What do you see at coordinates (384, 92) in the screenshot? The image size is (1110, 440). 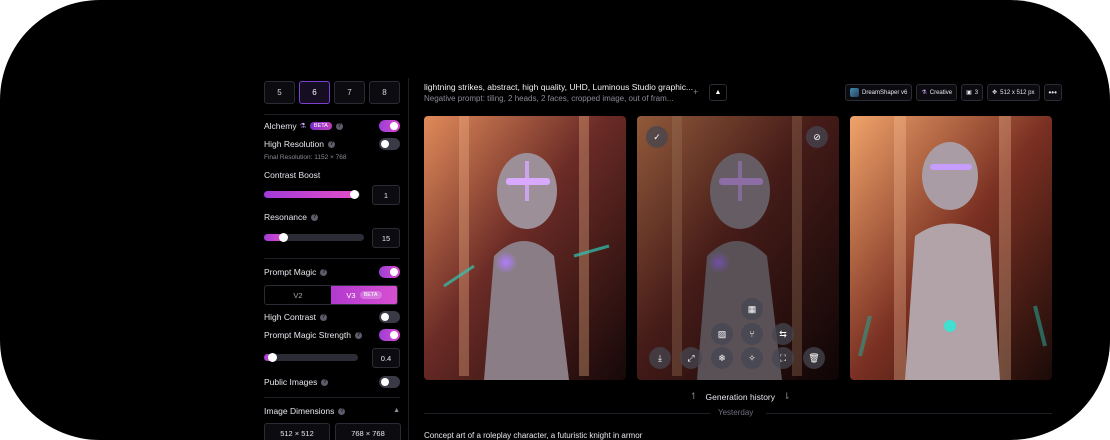 I see `count-option-8: 8` at bounding box center [384, 92].